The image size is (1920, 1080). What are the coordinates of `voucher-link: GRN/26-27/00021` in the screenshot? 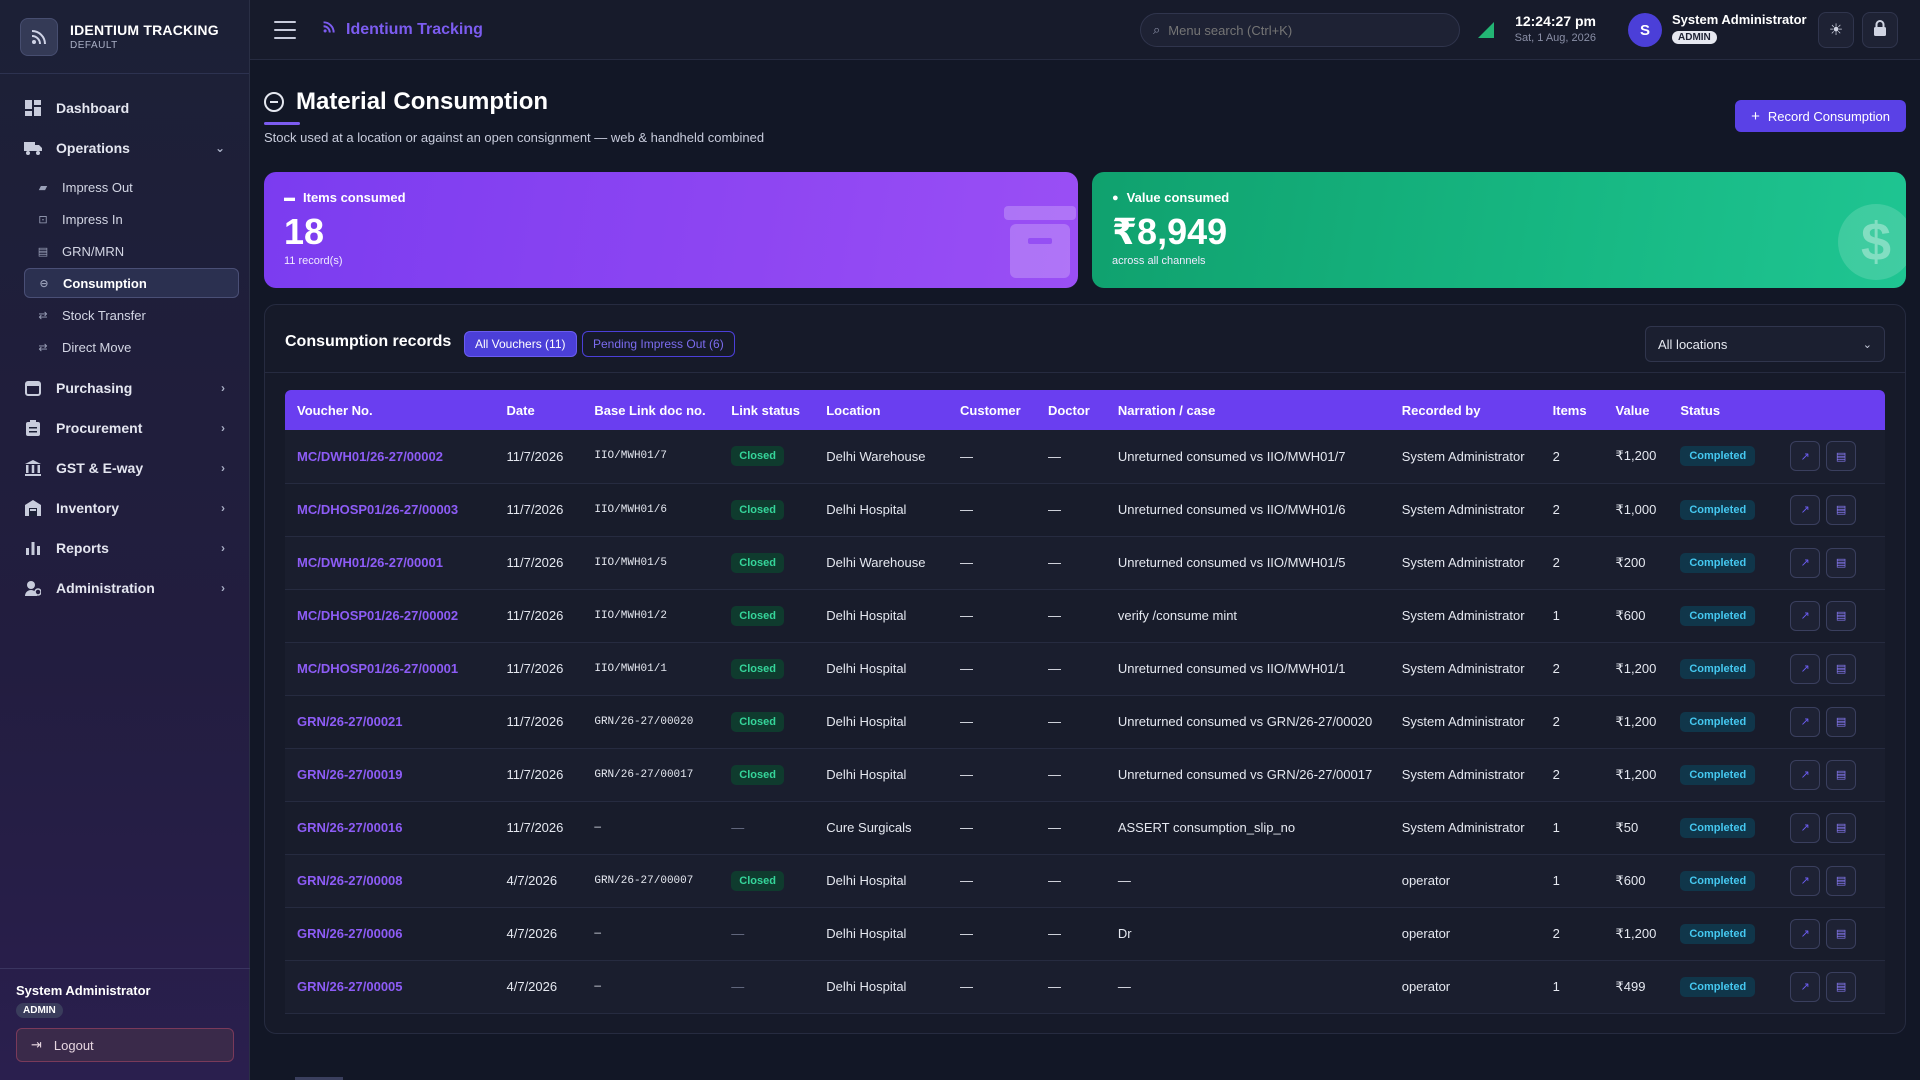 It's located at (350, 721).